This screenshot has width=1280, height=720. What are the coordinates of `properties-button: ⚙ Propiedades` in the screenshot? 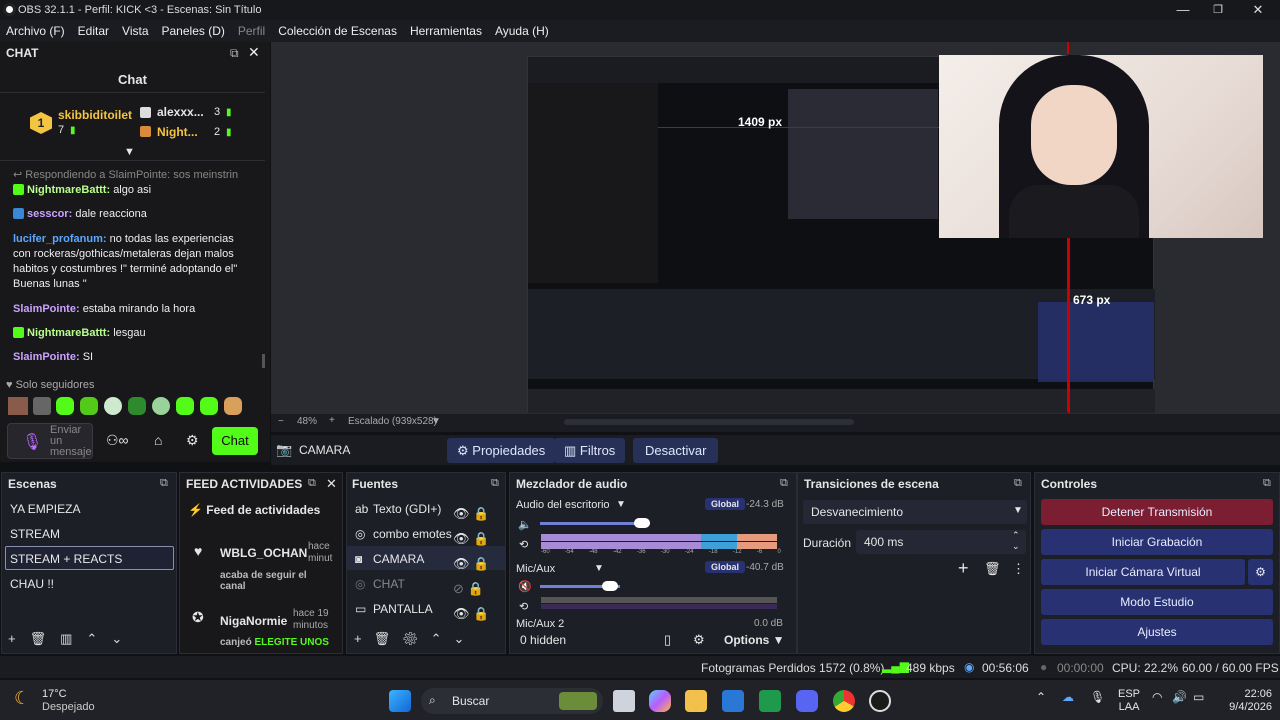 It's located at (501, 450).